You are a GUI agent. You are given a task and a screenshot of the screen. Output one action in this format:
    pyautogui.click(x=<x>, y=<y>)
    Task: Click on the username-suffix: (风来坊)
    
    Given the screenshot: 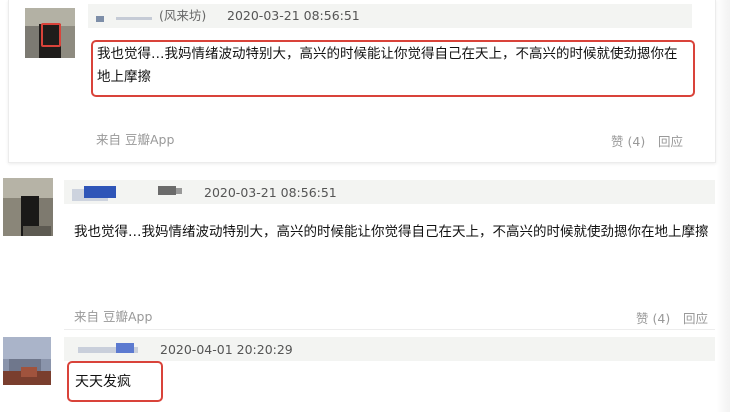 What is the action you would take?
    pyautogui.click(x=183, y=15)
    